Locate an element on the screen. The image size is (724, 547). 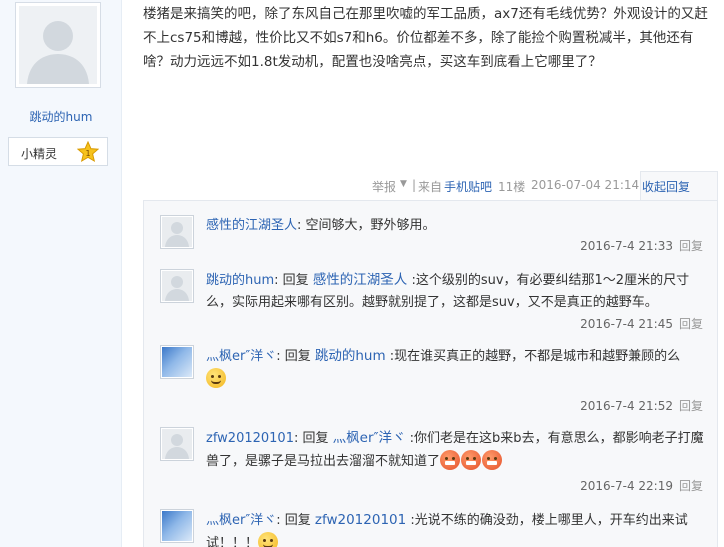
reply-body: 感性的江湖圣人: 空间够大，野外够用。 is located at coordinates (456, 226).